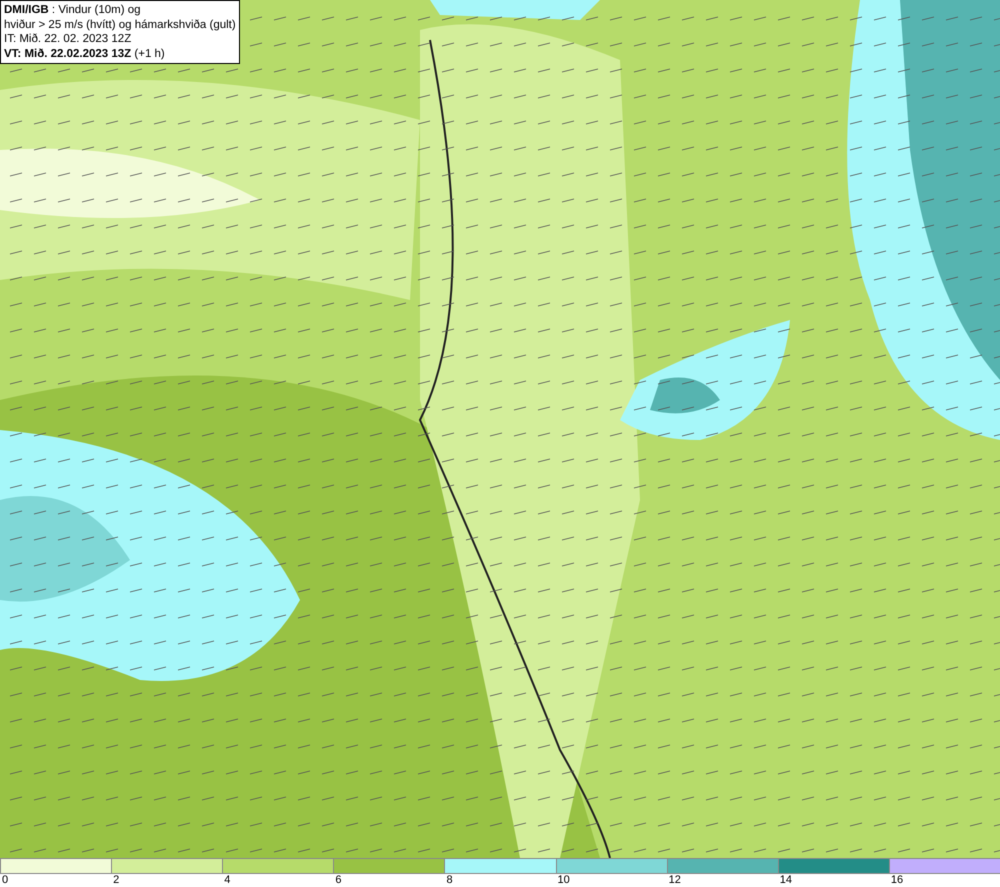  Describe the element at coordinates (85, 53) in the screenshot. I see `header-line: VT: Mið. 22.02.2023 13Z (+1 h)` at that location.